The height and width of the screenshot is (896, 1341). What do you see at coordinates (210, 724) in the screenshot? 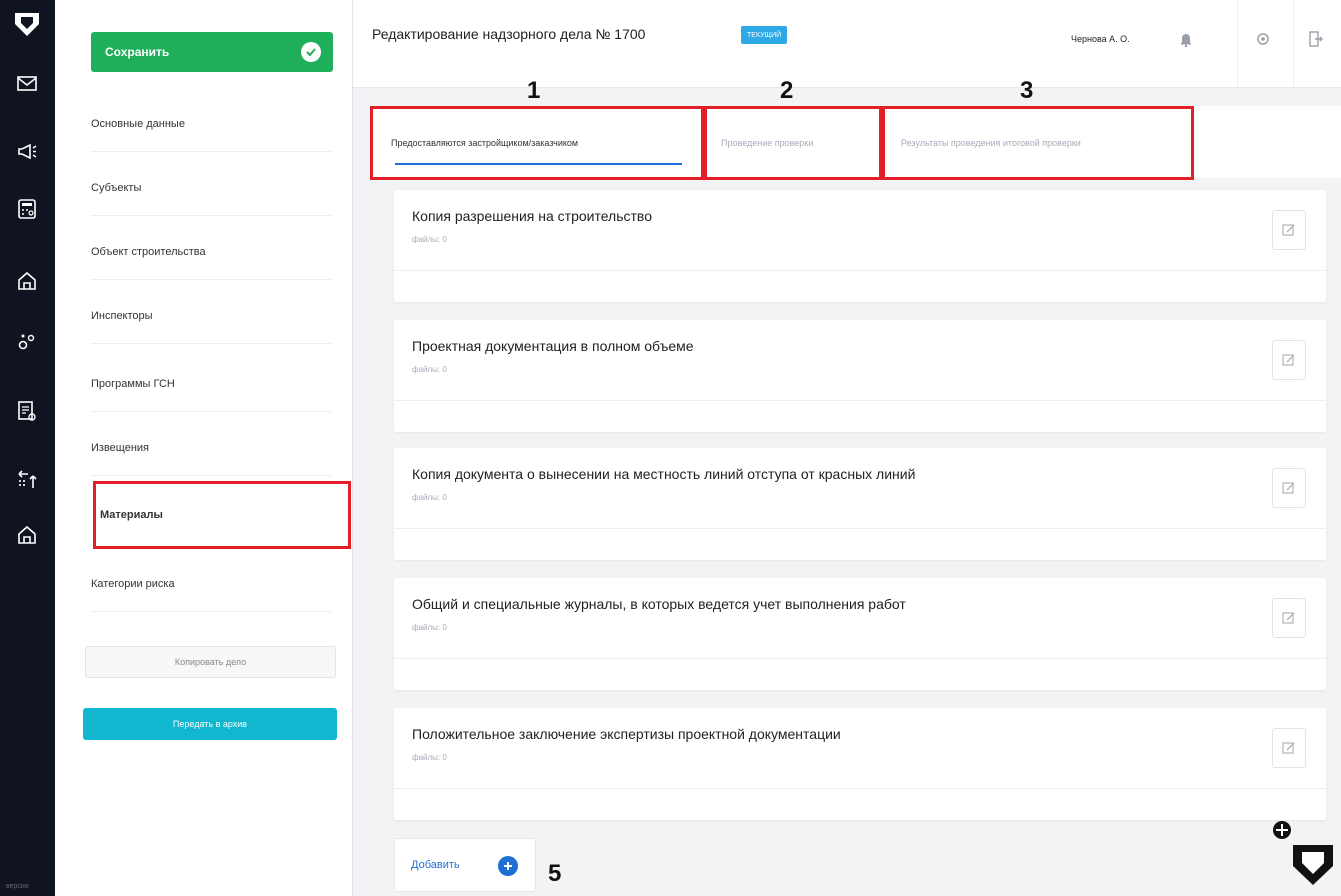
I see `archive-button: Передать в архив` at bounding box center [210, 724].